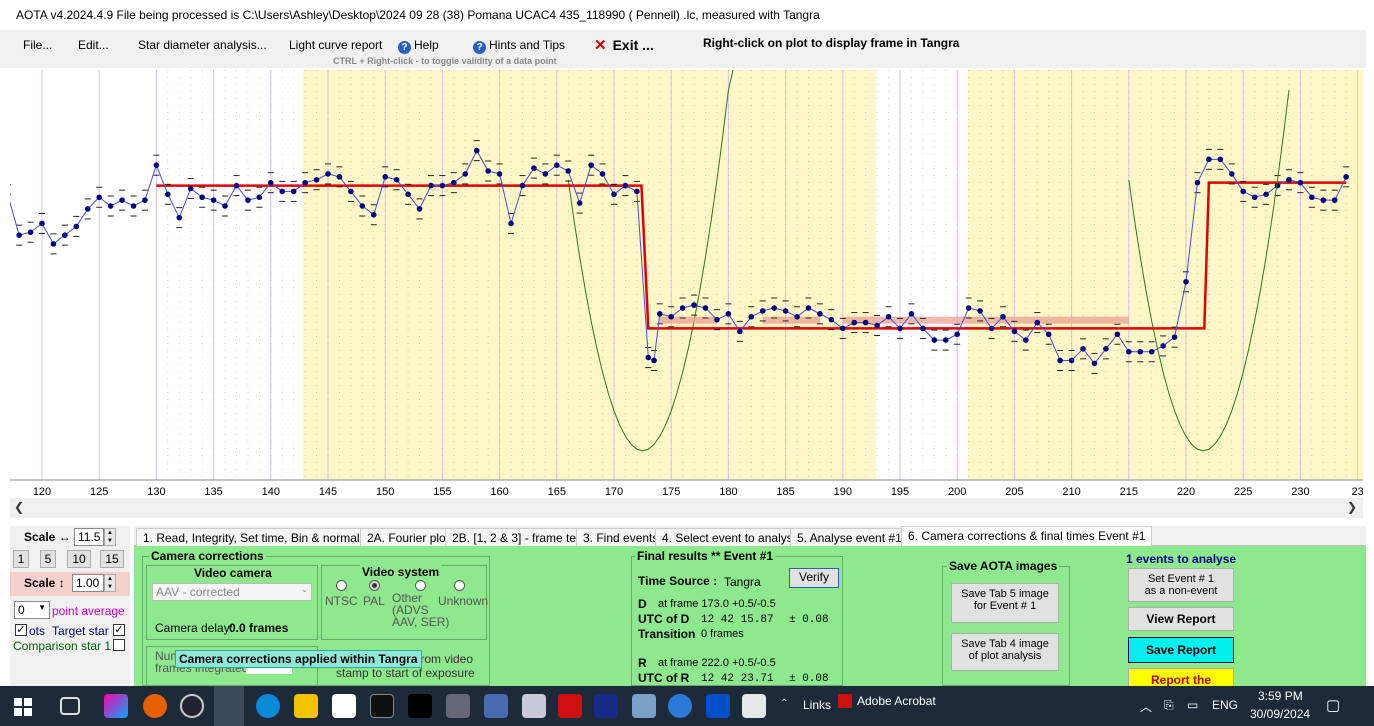 Image resolution: width=1374 pixels, height=726 pixels. Describe the element at coordinates (519, 46) in the screenshot. I see `menu-hints: ? Hints and Tips` at that location.